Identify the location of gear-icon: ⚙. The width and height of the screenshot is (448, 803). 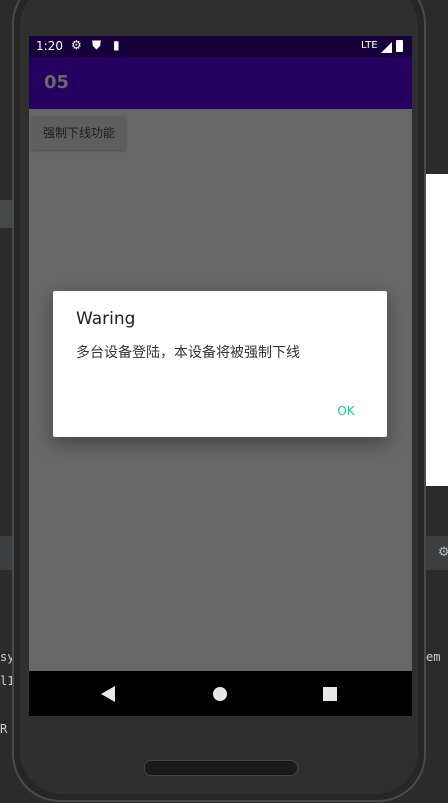
(76, 45).